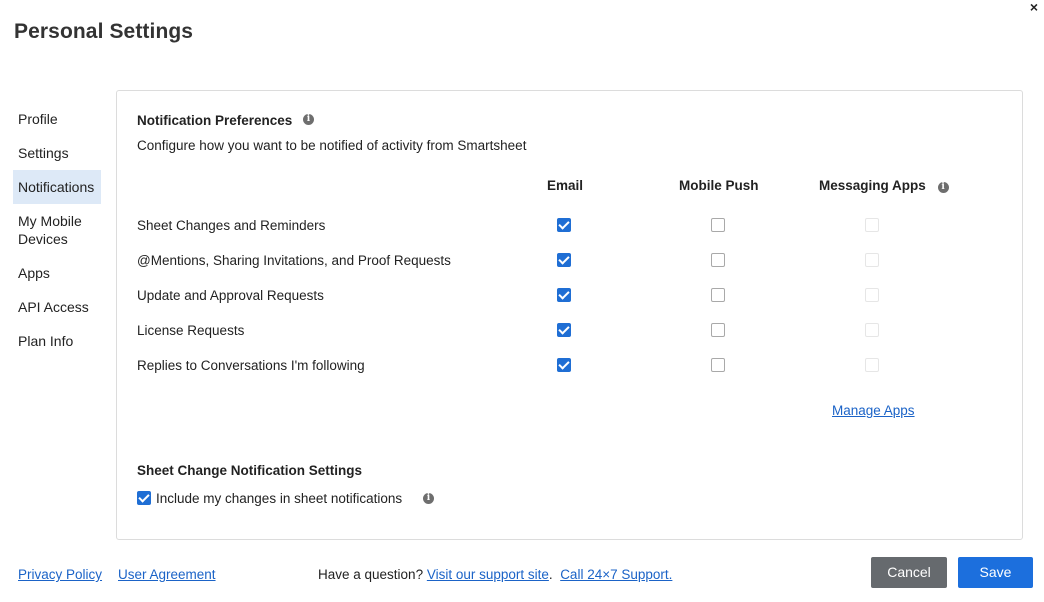  I want to click on include-my-changes-checkbox, so click(144, 498).